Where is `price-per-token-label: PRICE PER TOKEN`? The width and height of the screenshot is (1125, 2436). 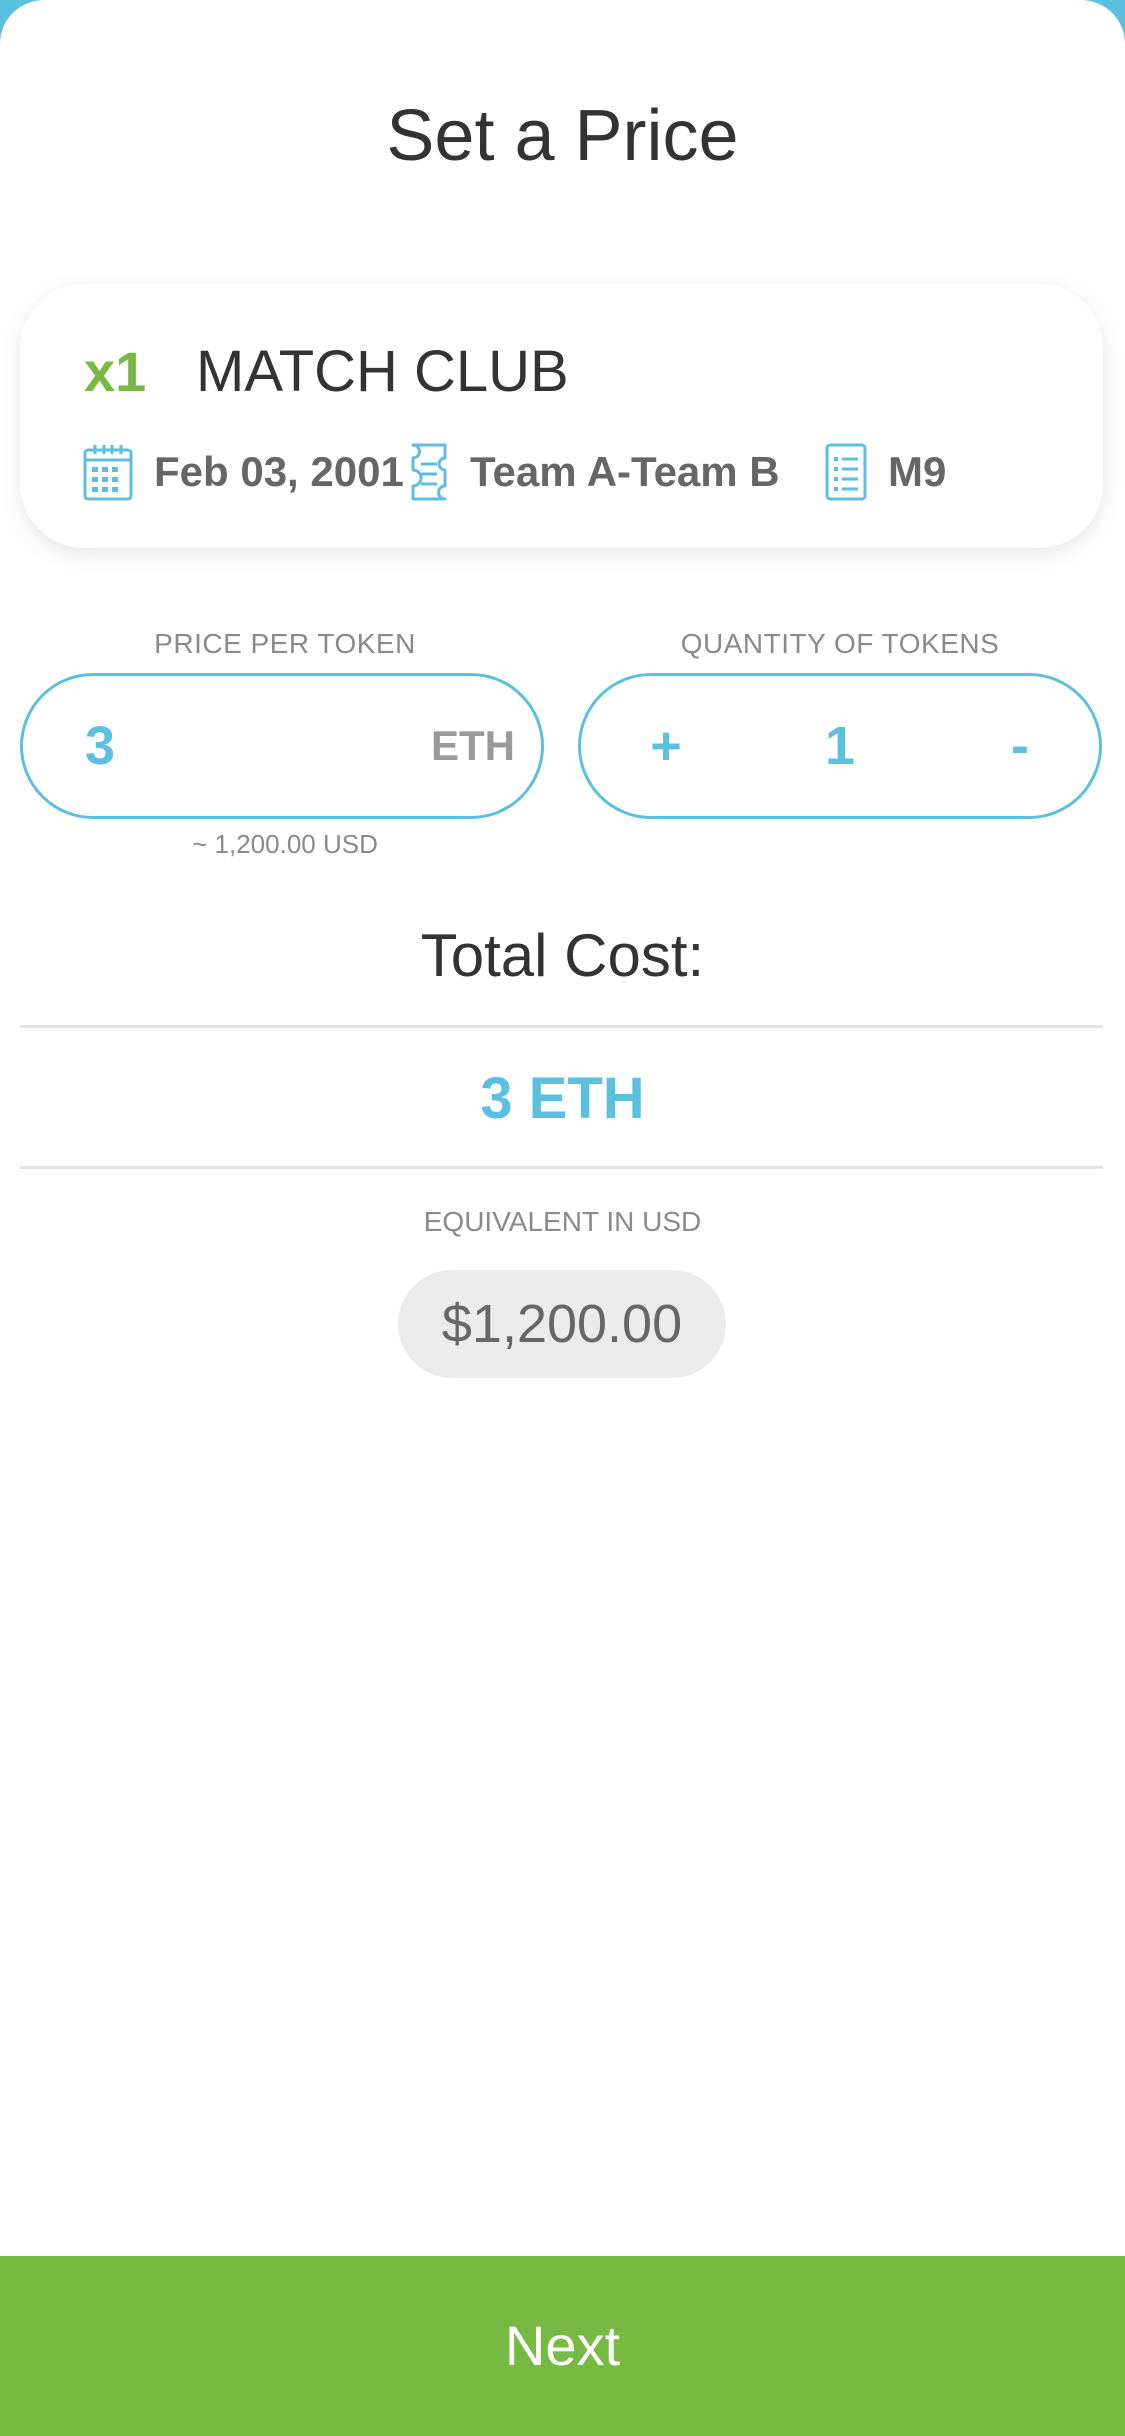 price-per-token-label: PRICE PER TOKEN is located at coordinates (285, 643).